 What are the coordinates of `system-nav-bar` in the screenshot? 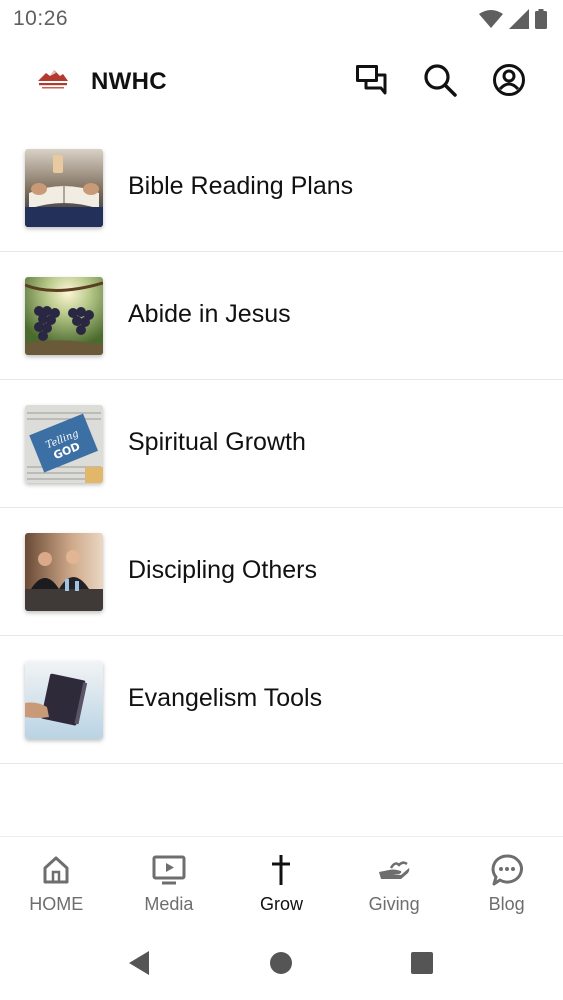 It's located at (281, 966).